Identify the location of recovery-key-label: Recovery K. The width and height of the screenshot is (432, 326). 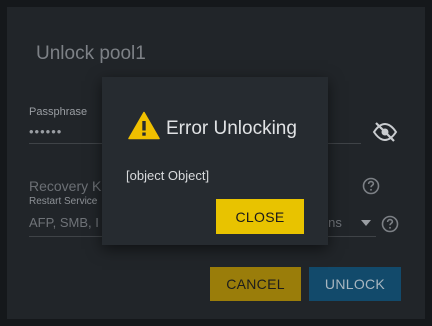
(65, 186).